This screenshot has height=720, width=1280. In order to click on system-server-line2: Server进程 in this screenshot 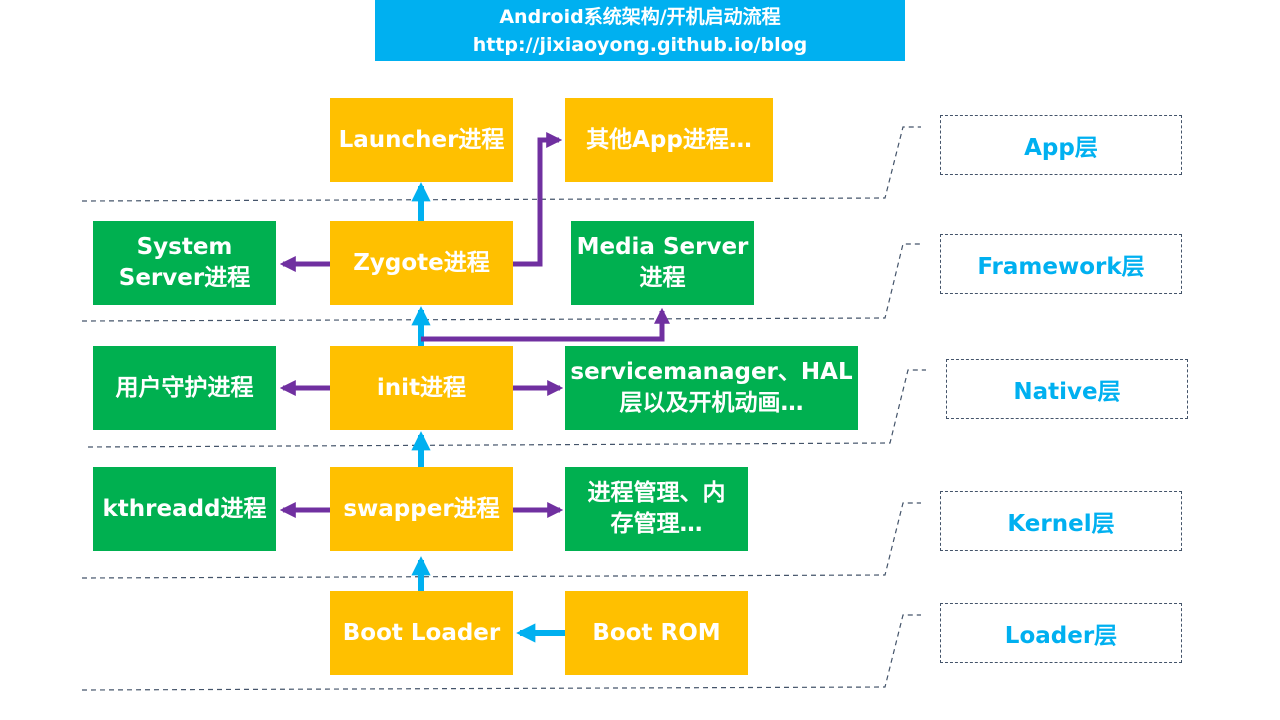, I will do `click(184, 278)`.